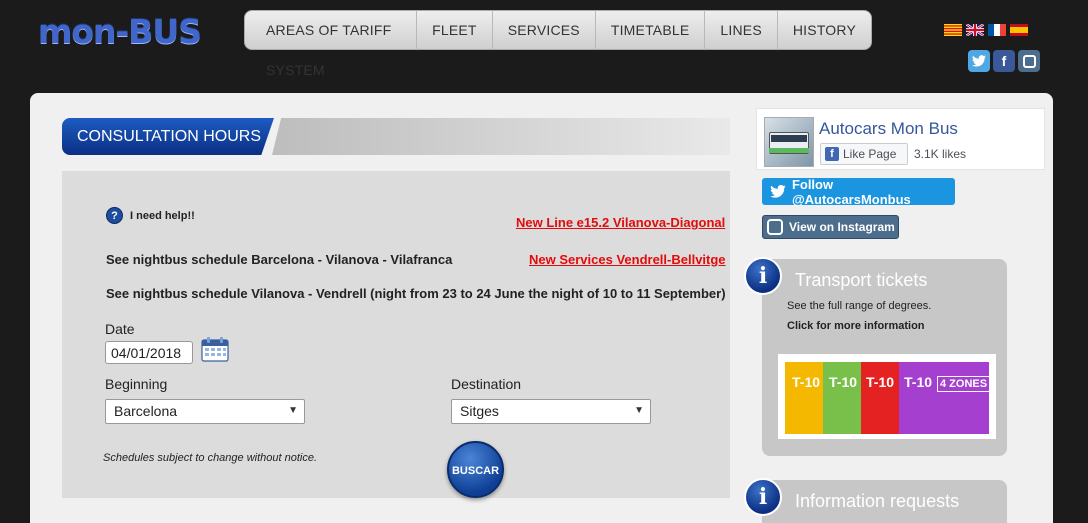 This screenshot has width=1088, height=523. What do you see at coordinates (455, 30) in the screenshot?
I see `nav-fleet: FLEET` at bounding box center [455, 30].